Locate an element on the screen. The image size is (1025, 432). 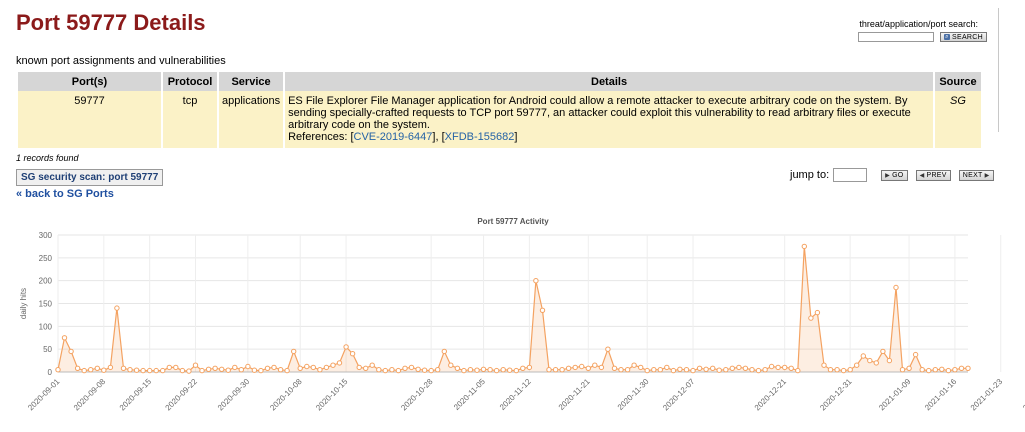
search-icon: ⌕ is located at coordinates (947, 37).